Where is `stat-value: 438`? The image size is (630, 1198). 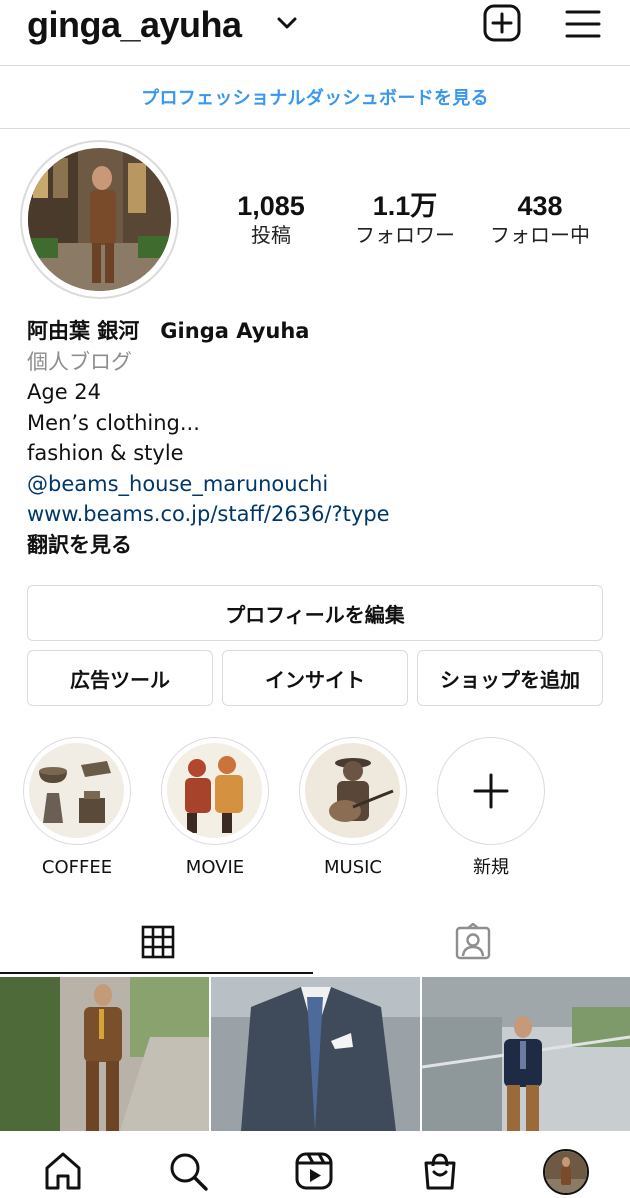
stat-value: 438 is located at coordinates (540, 206).